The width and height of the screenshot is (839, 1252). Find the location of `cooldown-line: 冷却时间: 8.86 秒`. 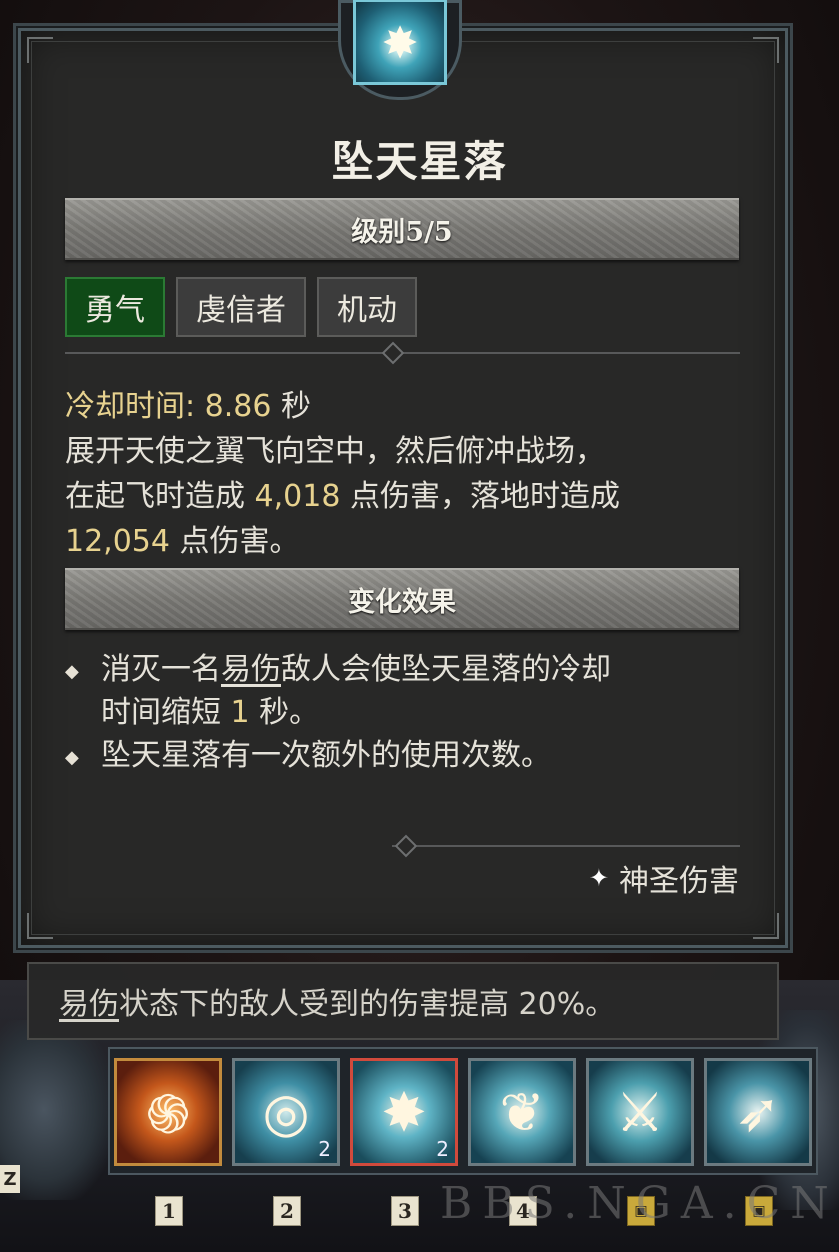

cooldown-line: 冷却时间: 8.86 秒 is located at coordinates (410, 406).